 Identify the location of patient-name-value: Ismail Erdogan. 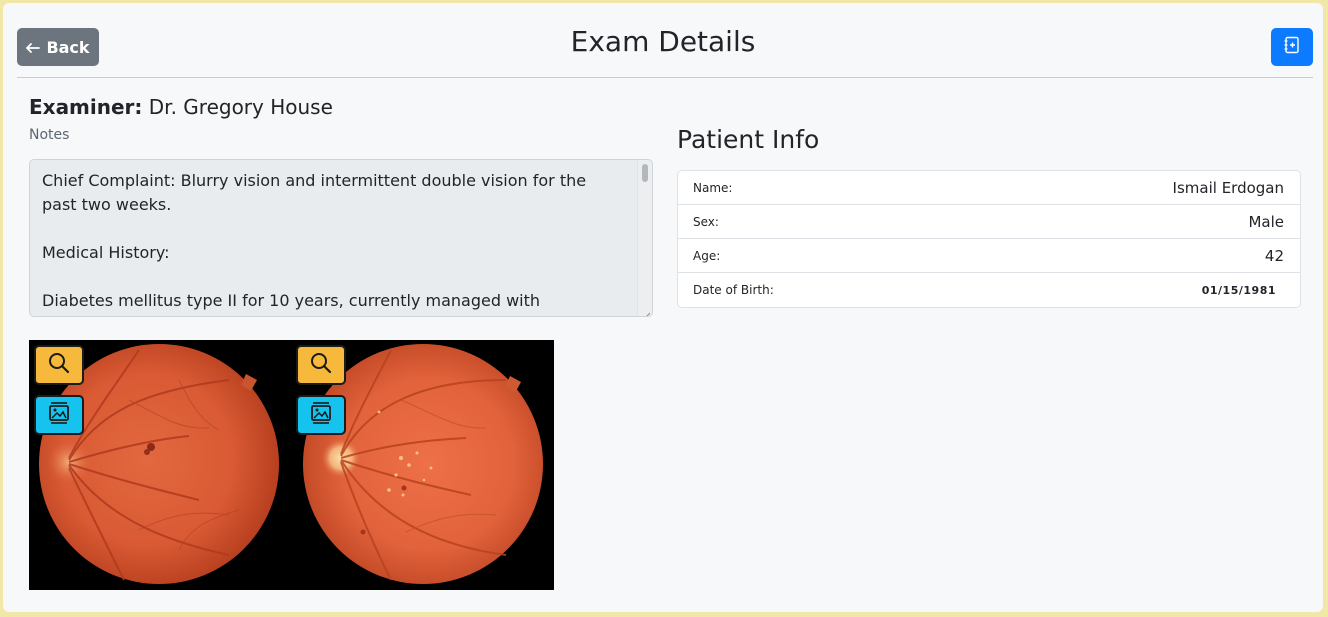
(1228, 187).